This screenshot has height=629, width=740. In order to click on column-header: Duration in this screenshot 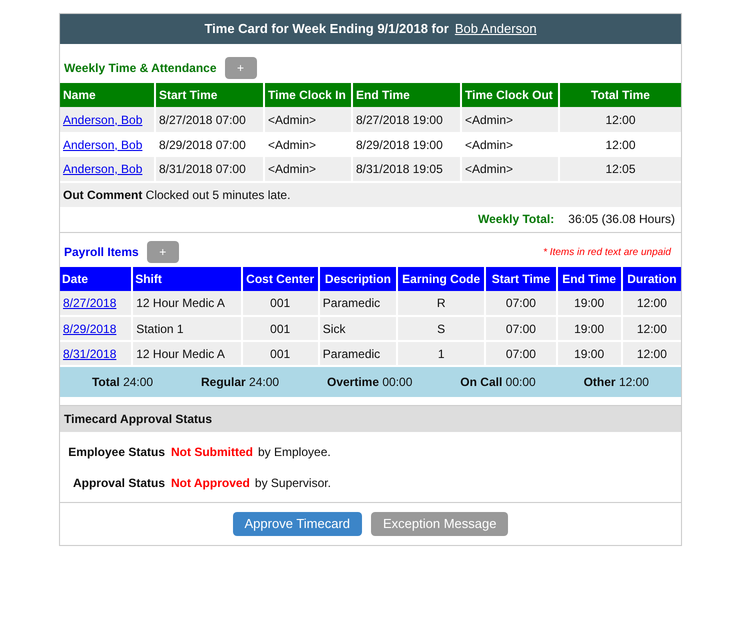, I will do `click(651, 279)`.